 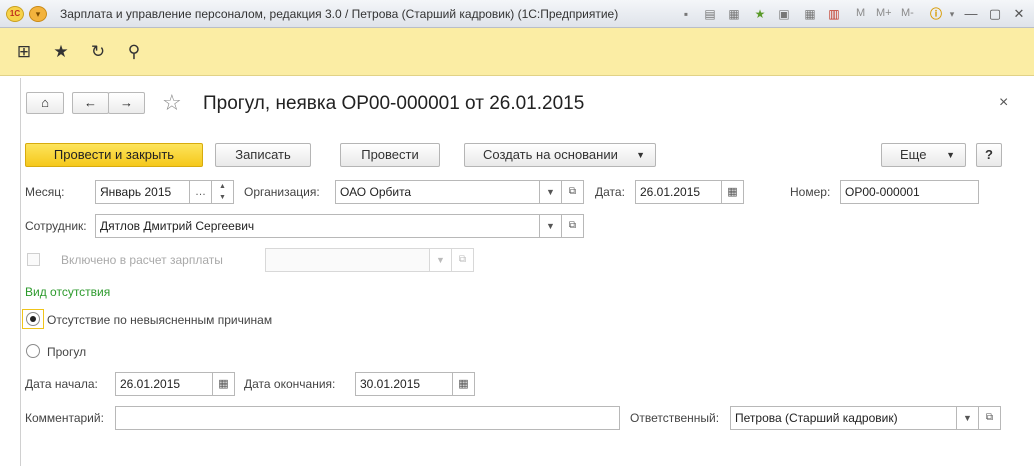 I want to click on end-date-input: 30.01.2015, so click(x=404, y=384).